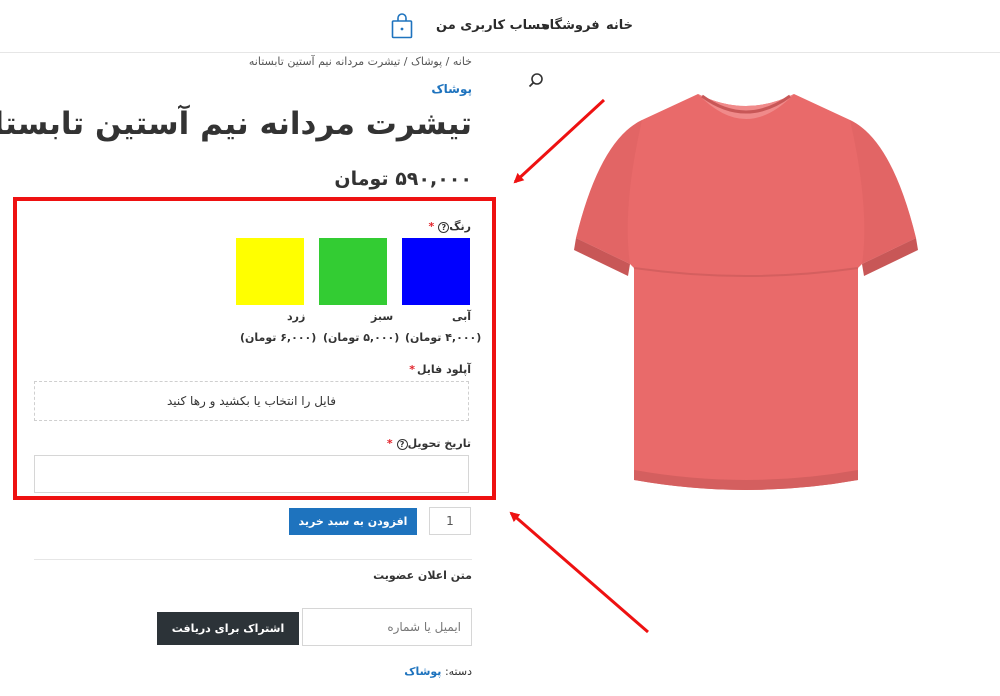  I want to click on quantity-input: 1, so click(450, 521).